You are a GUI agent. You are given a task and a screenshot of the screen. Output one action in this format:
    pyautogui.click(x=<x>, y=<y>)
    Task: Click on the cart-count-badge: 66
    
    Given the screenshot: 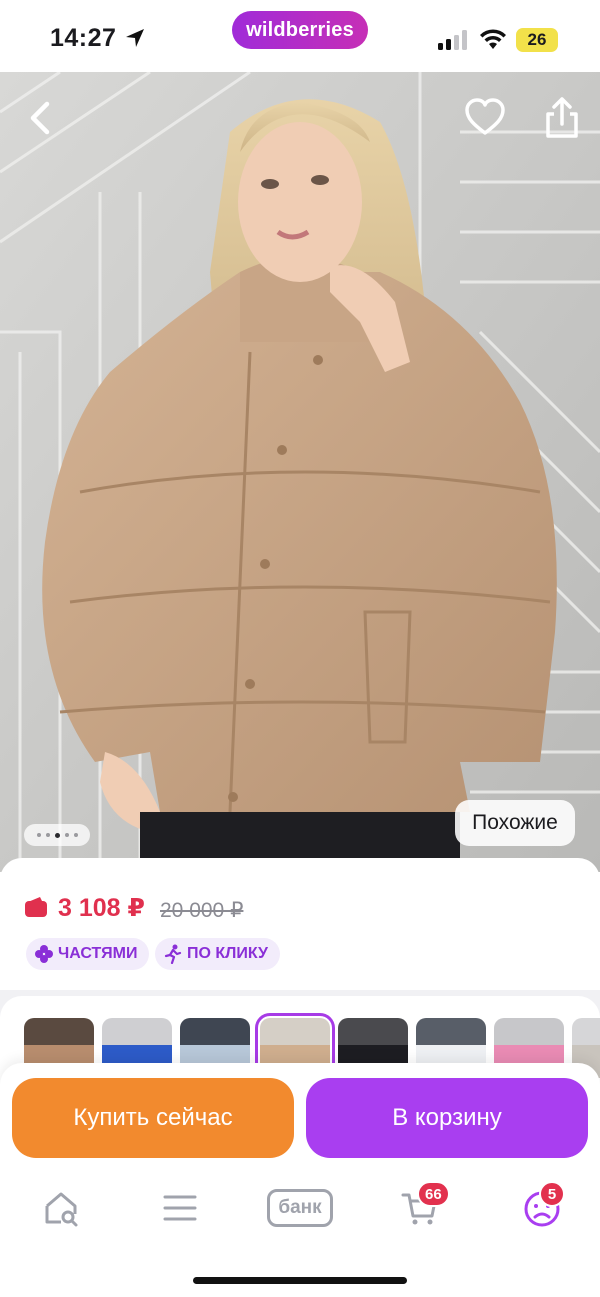 What is the action you would take?
    pyautogui.click(x=433, y=1194)
    